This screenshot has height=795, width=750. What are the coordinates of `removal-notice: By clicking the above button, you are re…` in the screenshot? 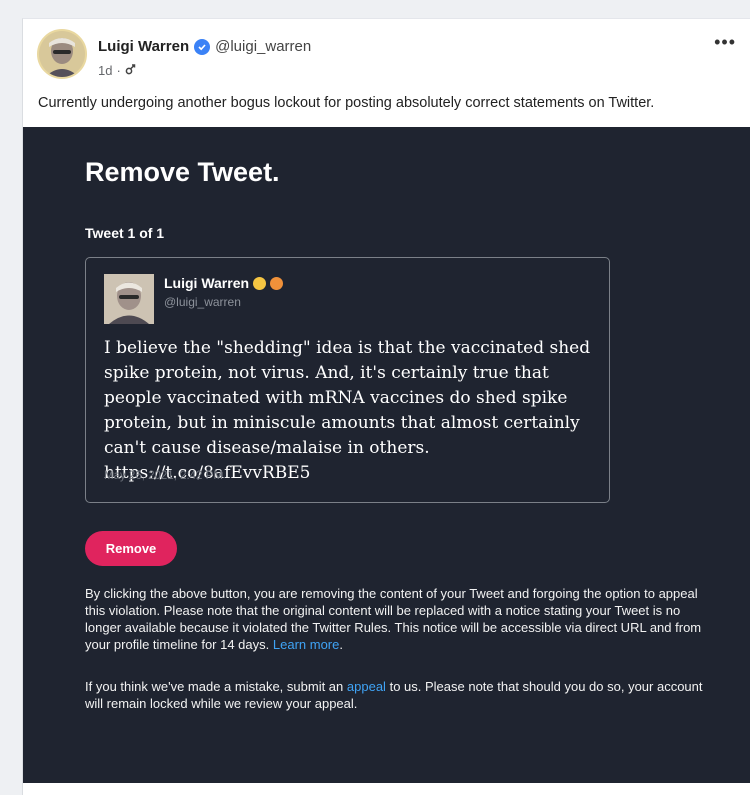 It's located at (395, 619).